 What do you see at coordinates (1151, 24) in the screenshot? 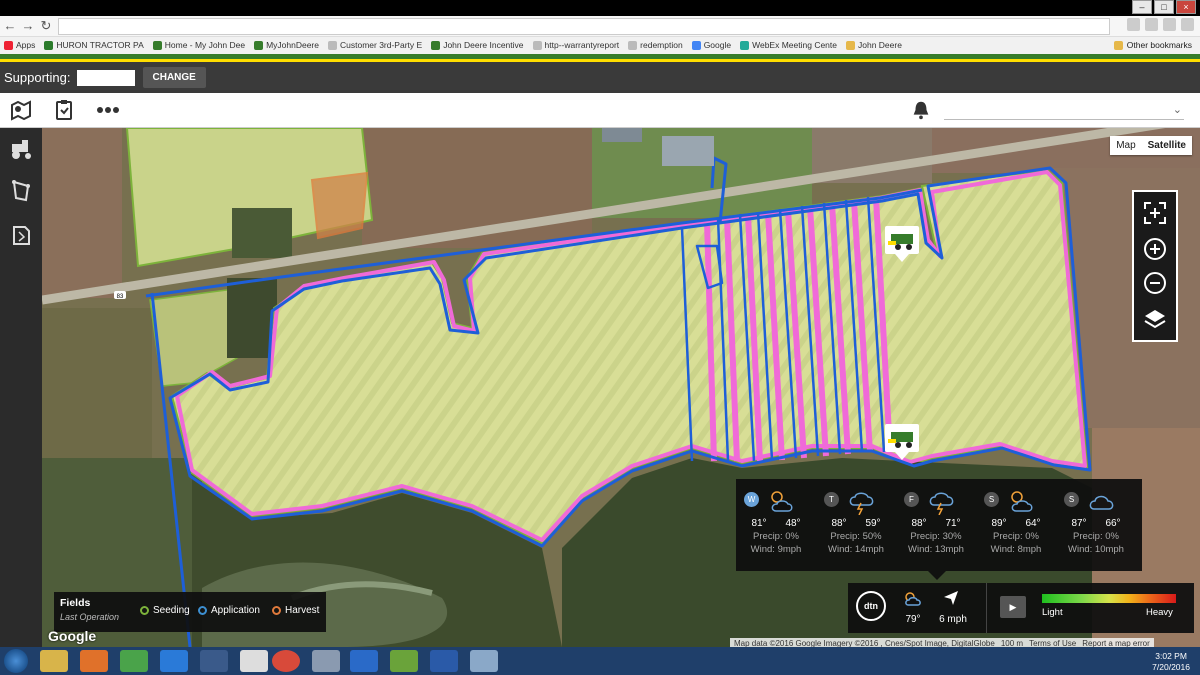
I see `star-icon` at bounding box center [1151, 24].